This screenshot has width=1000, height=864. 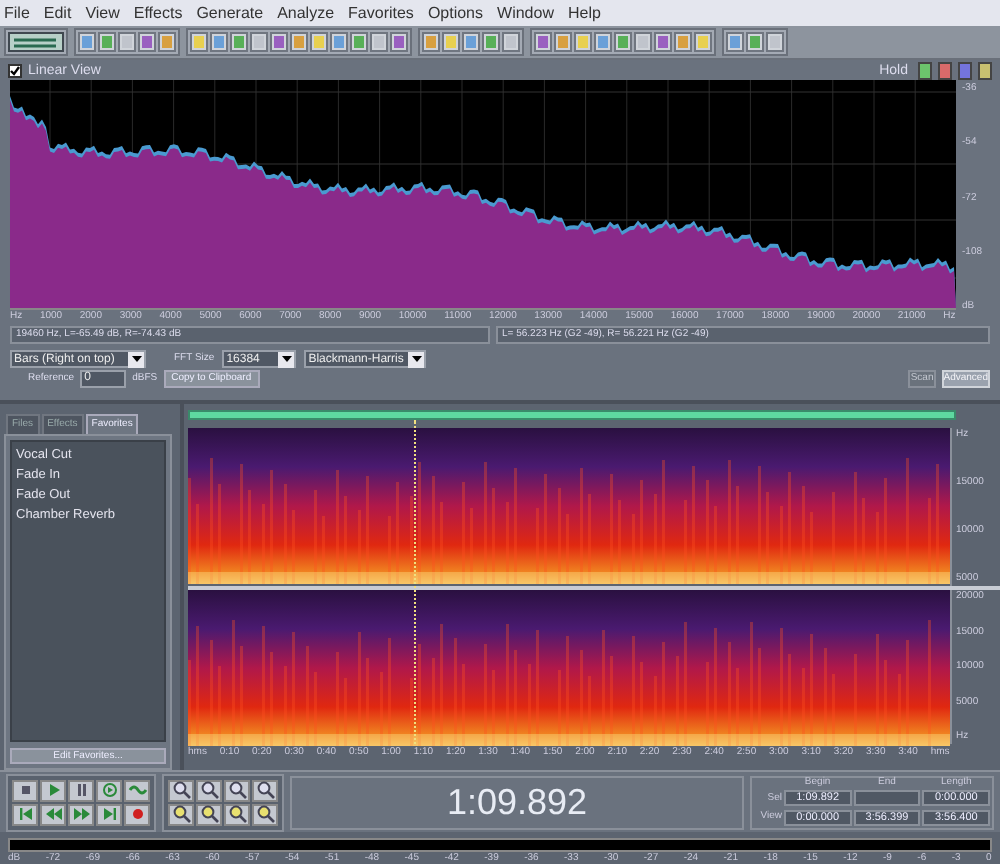 I want to click on skip-end-icon, so click(x=109, y=814).